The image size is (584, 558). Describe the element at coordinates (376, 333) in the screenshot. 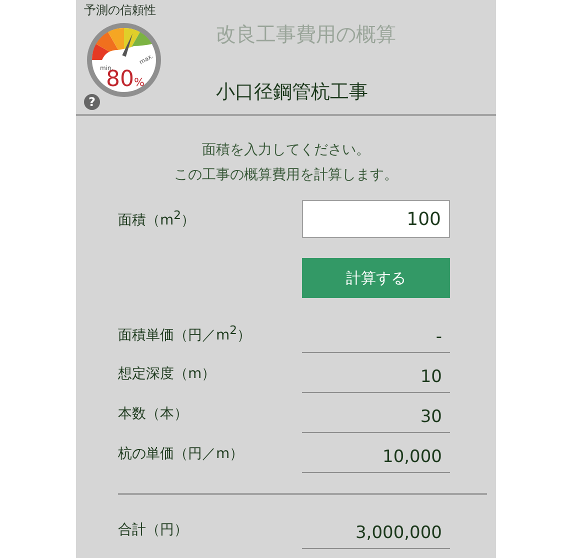

I see `result-value: -` at that location.